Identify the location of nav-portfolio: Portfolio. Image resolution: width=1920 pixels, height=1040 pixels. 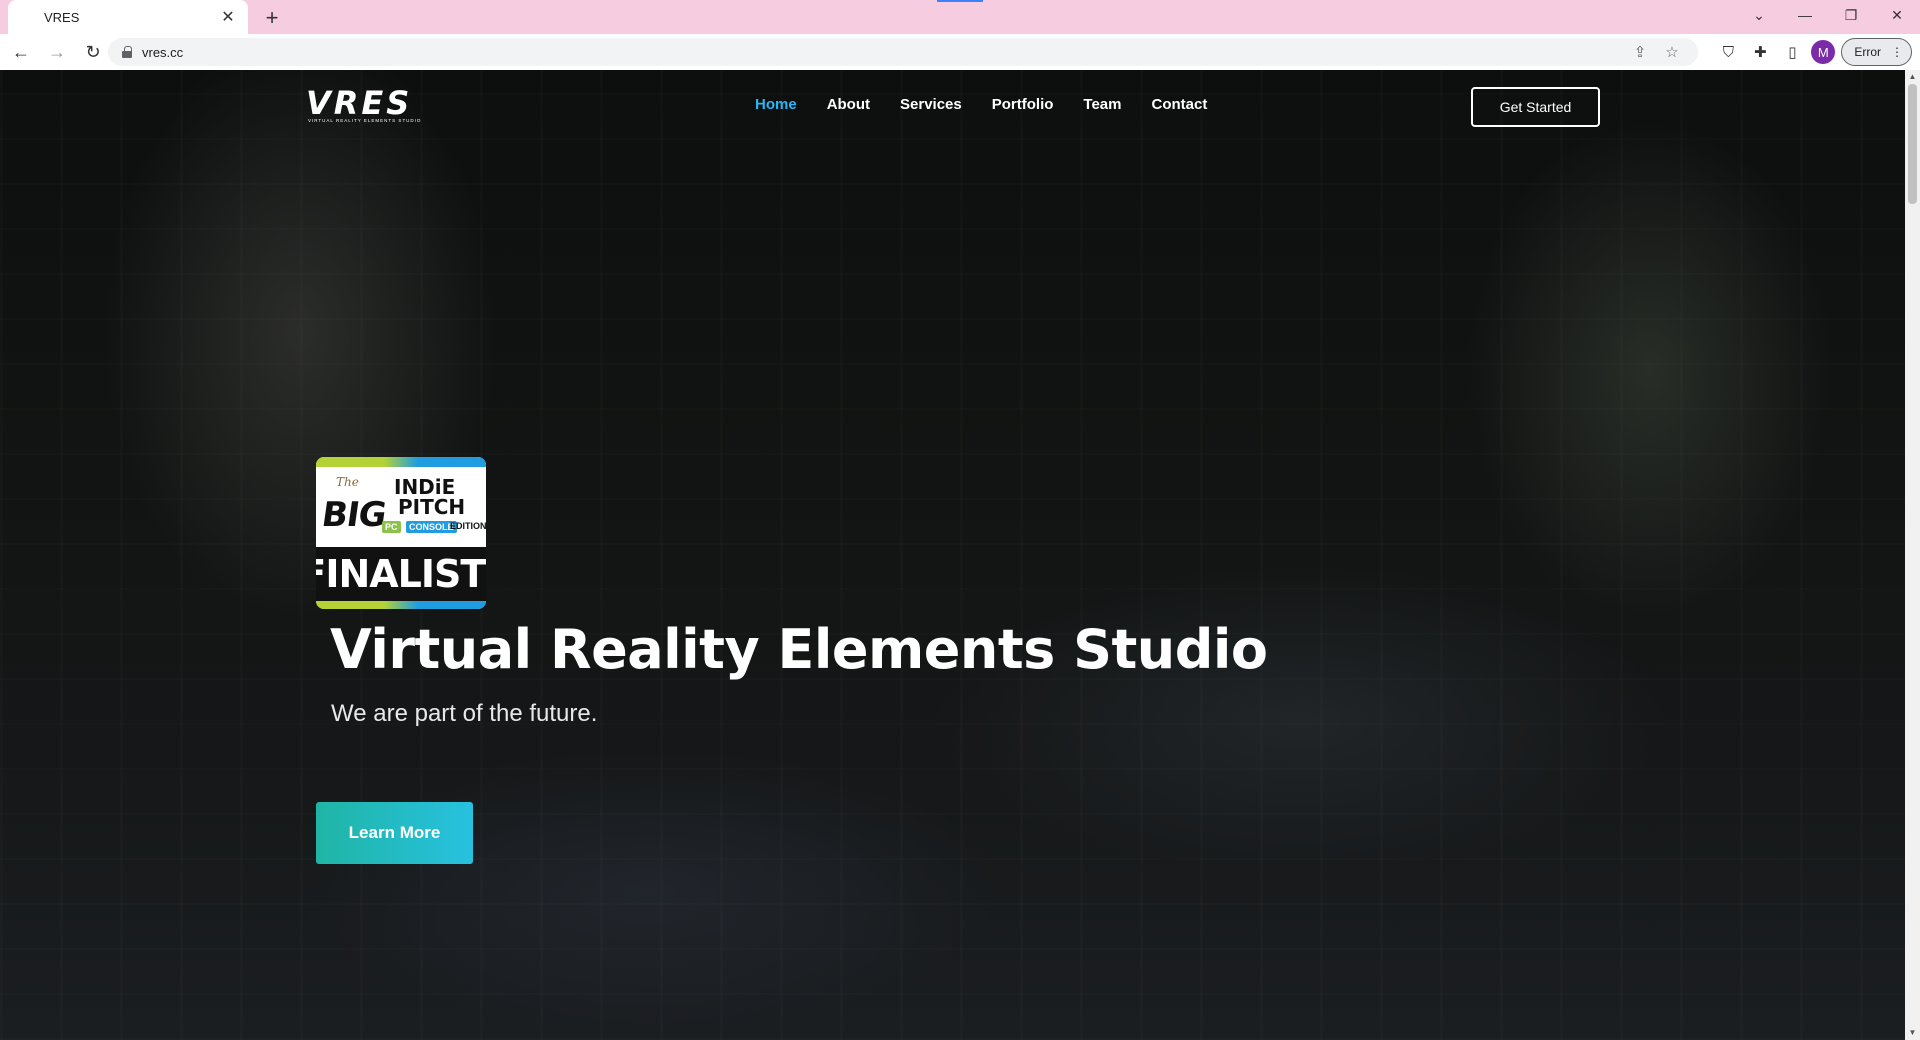
(1023, 104).